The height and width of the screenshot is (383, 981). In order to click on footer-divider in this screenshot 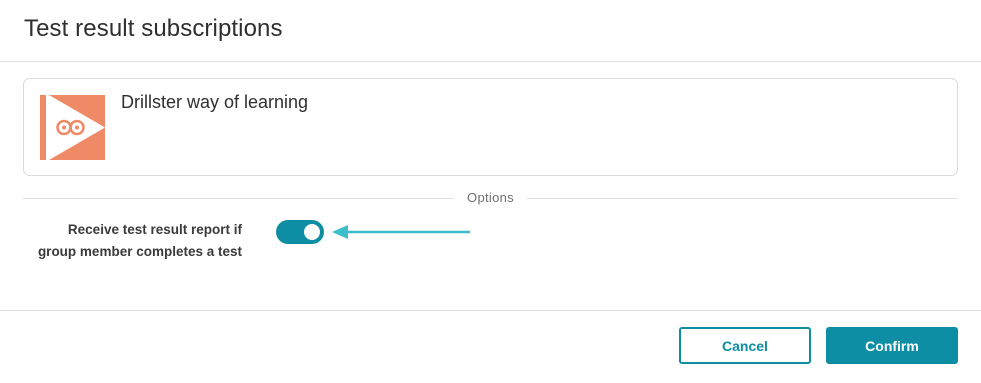, I will do `click(490, 310)`.